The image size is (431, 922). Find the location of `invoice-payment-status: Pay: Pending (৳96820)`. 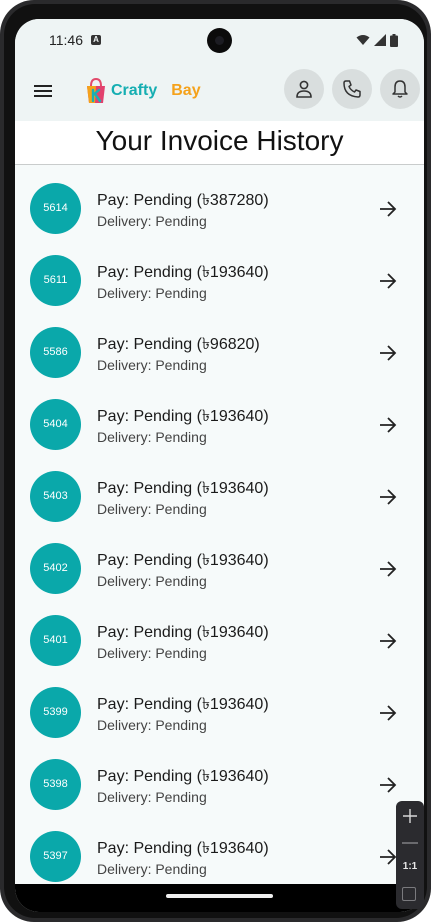

invoice-payment-status: Pay: Pending (৳96820) is located at coordinates (178, 344).